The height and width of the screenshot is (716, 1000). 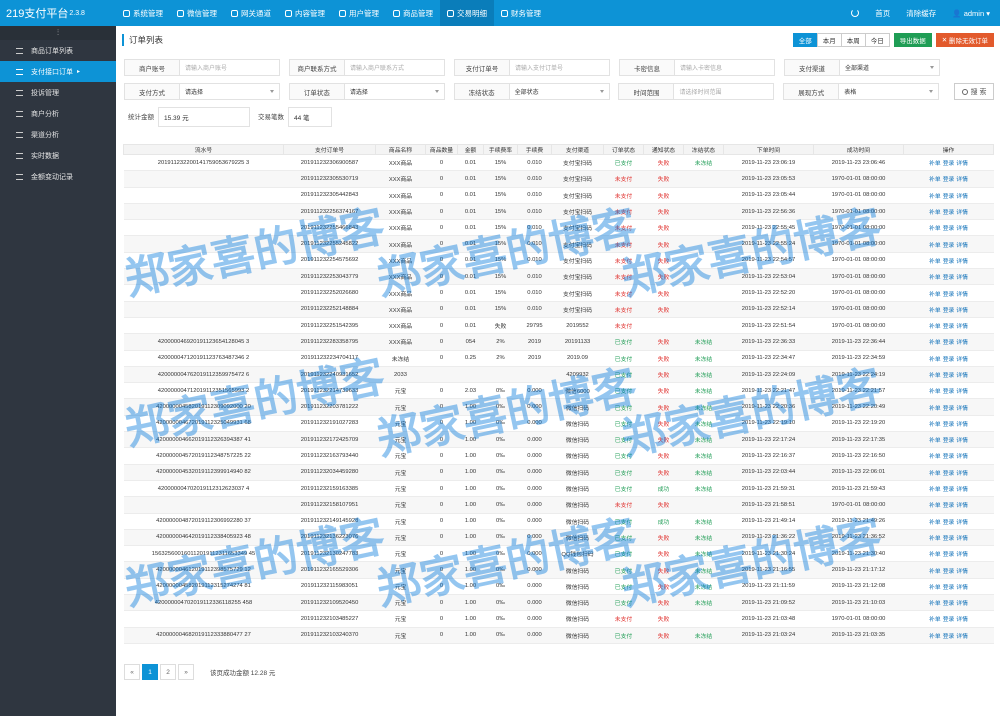 What do you see at coordinates (150, 672) in the screenshot?
I see `pager-page-1: 1` at bounding box center [150, 672].